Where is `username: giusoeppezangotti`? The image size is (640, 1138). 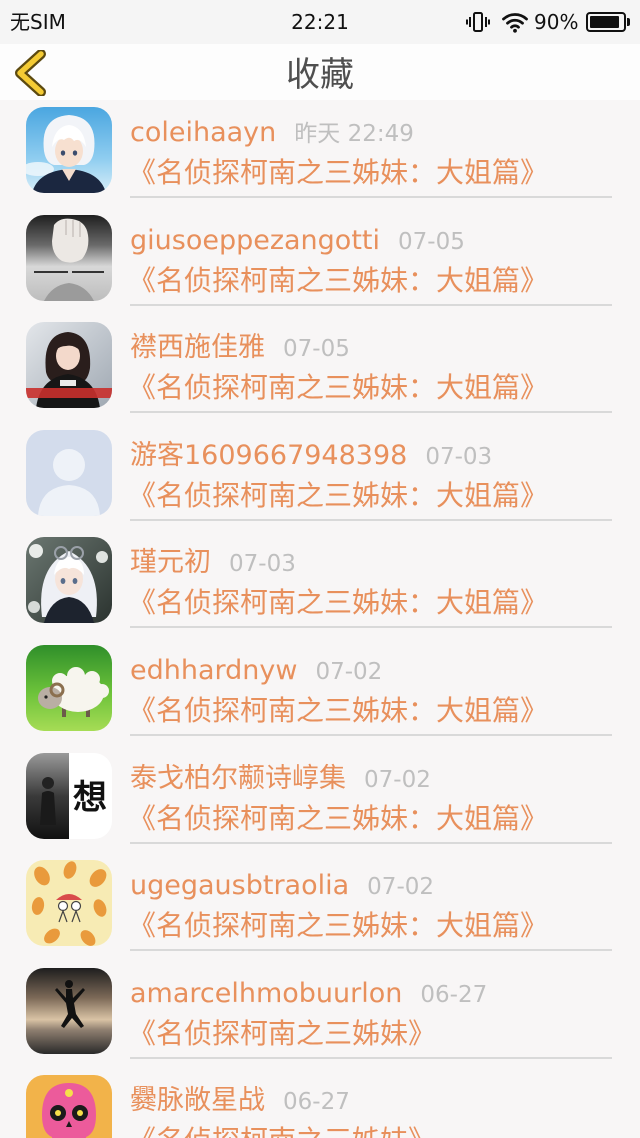
username: giusoeppezangotti is located at coordinates (255, 240).